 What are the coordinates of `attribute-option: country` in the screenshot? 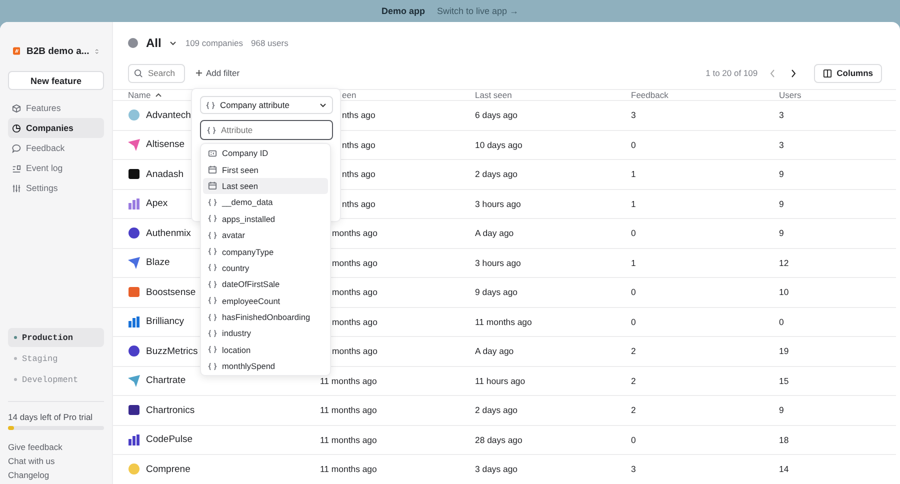 It's located at (265, 268).